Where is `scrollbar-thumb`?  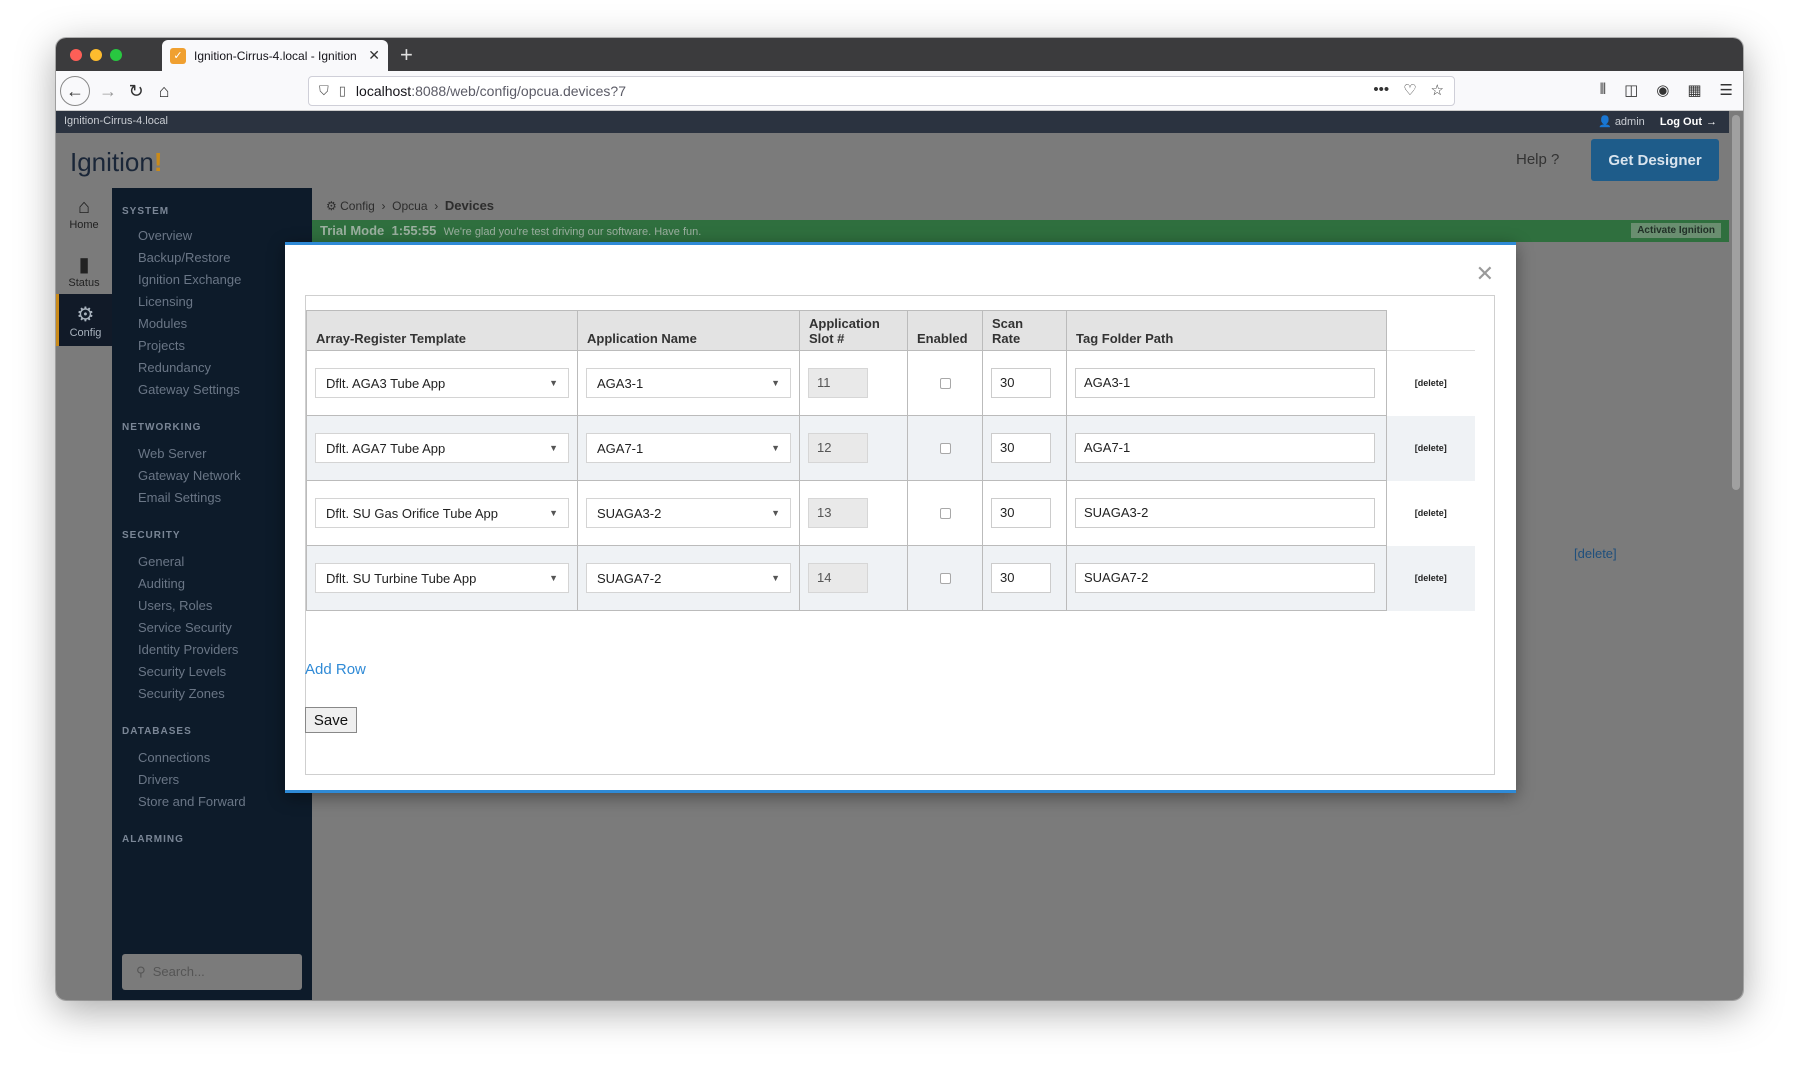
scrollbar-thumb is located at coordinates (1736, 302).